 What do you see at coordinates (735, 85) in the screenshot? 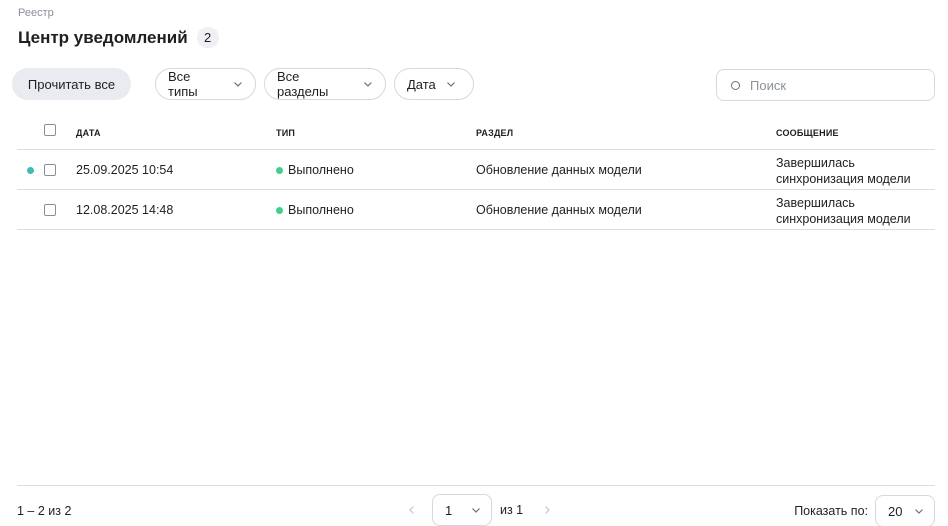
I see `search-icon` at bounding box center [735, 85].